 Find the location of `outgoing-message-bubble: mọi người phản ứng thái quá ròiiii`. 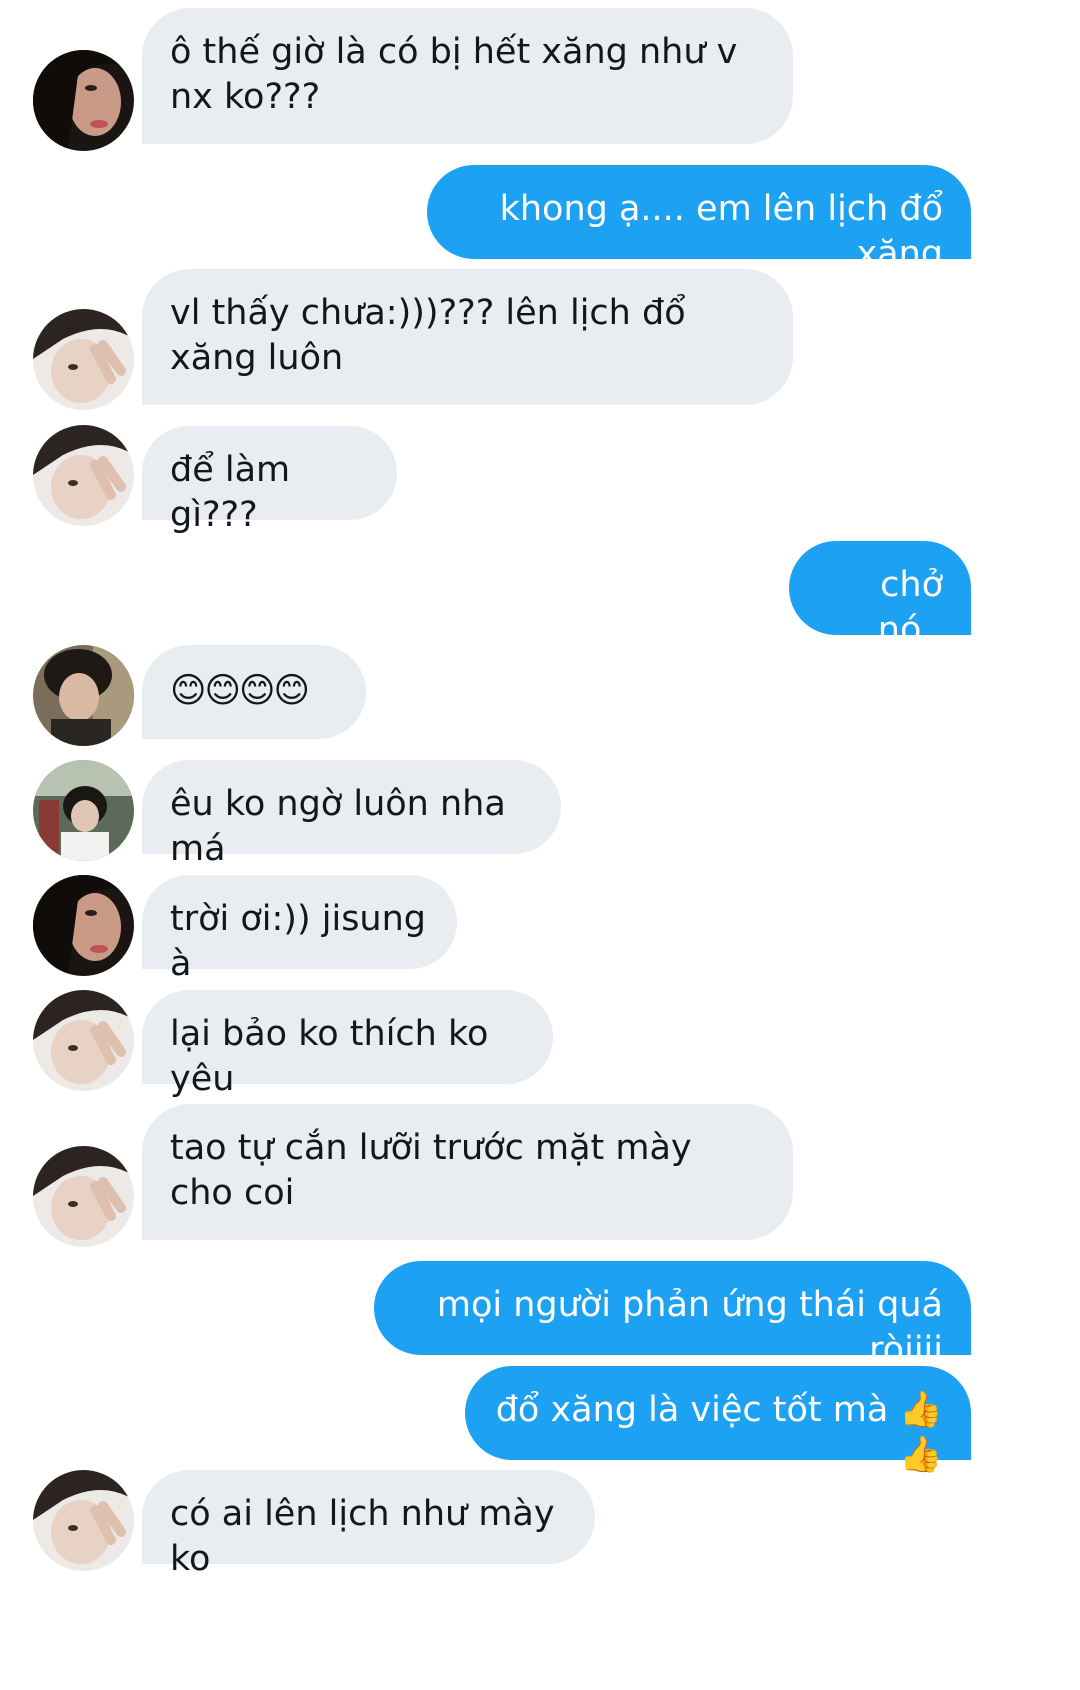

outgoing-message-bubble: mọi người phản ứng thái quá ròiiii is located at coordinates (672, 1315).